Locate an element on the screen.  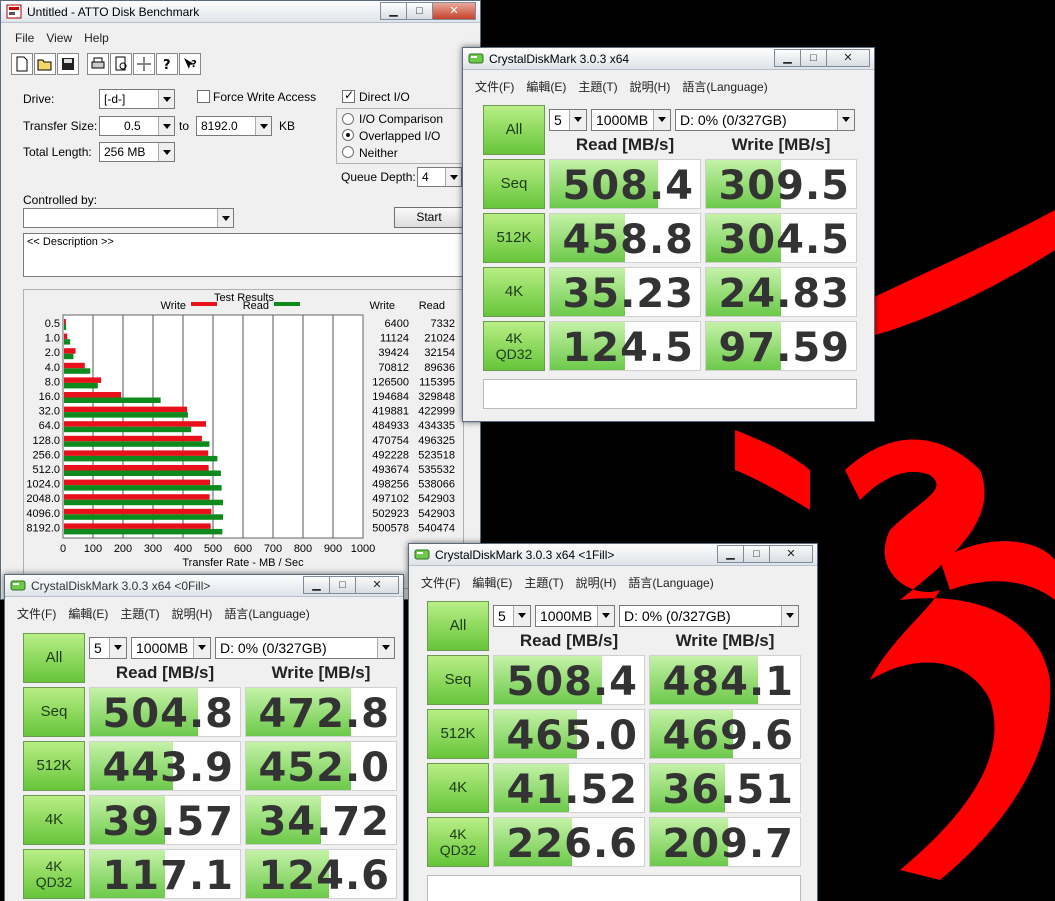
category-label: 128.0 is located at coordinates (46, 441).